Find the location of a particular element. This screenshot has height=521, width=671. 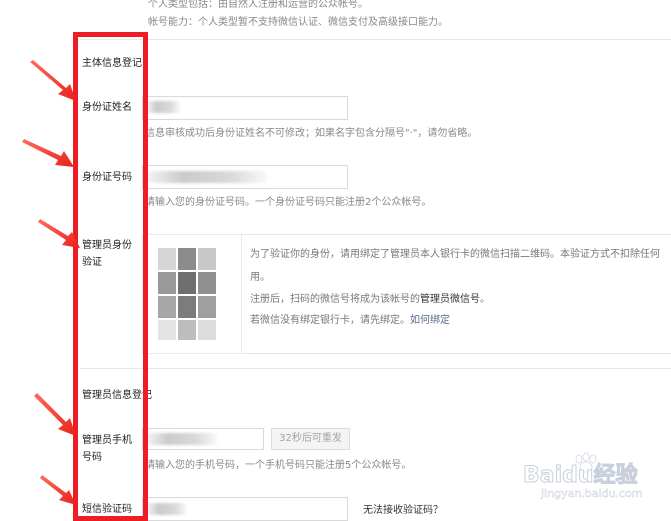

annotation-arrows is located at coordinates (51, 282).